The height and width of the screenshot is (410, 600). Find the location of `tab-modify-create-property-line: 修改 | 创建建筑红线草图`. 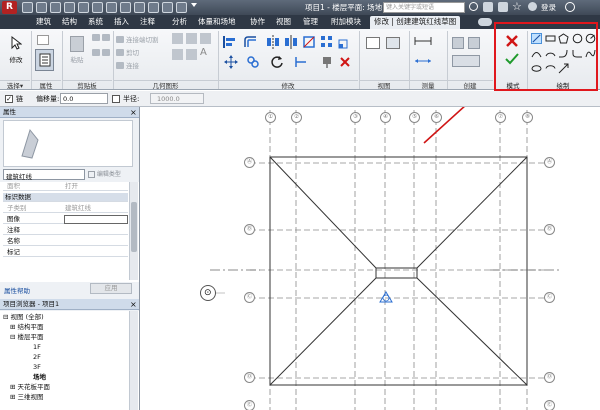

tab-modify-create-property-line: 修改 | 创建建筑红线草图 is located at coordinates (415, 22).